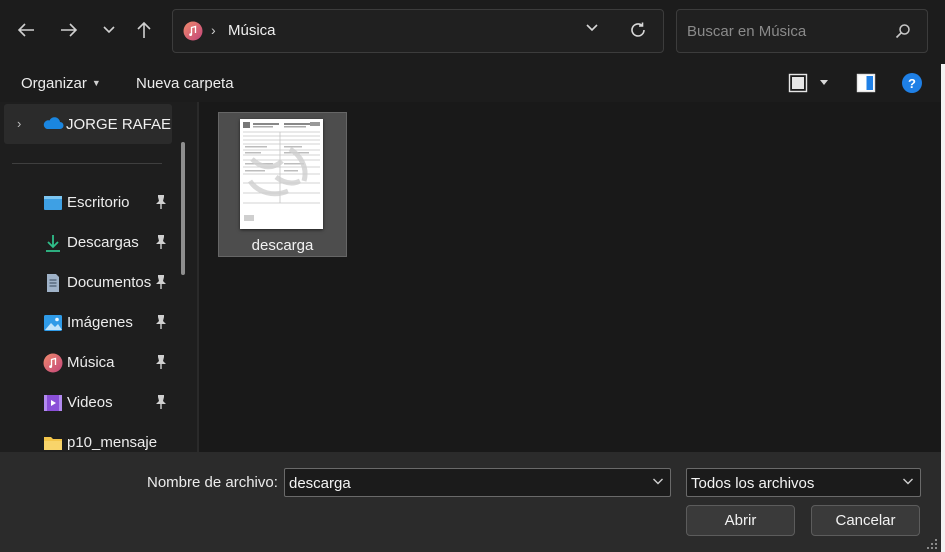  I want to click on refresh-icon, so click(638, 30).